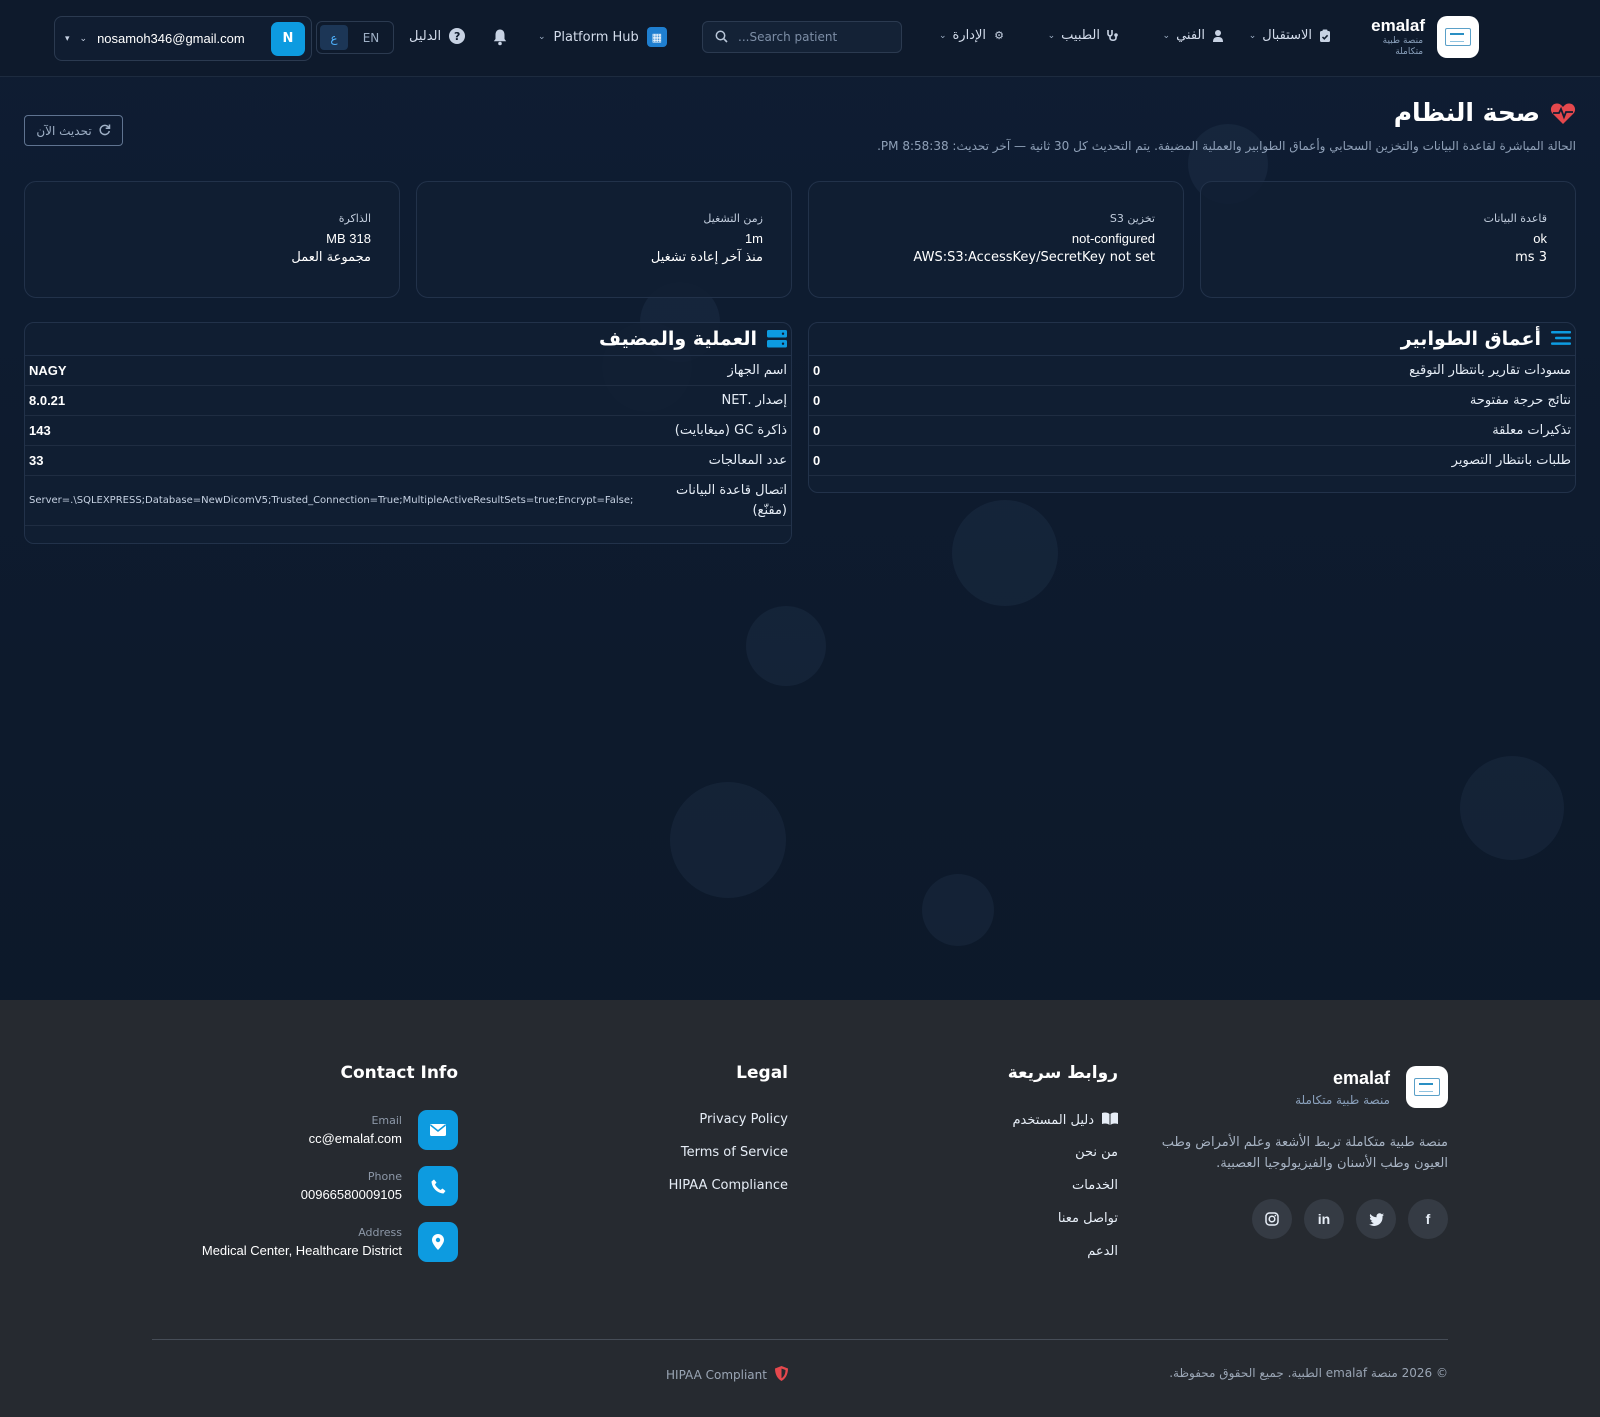  Describe the element at coordinates (1470, 339) in the screenshot. I see `queue-depths-title: أعماق الطوابير` at that location.